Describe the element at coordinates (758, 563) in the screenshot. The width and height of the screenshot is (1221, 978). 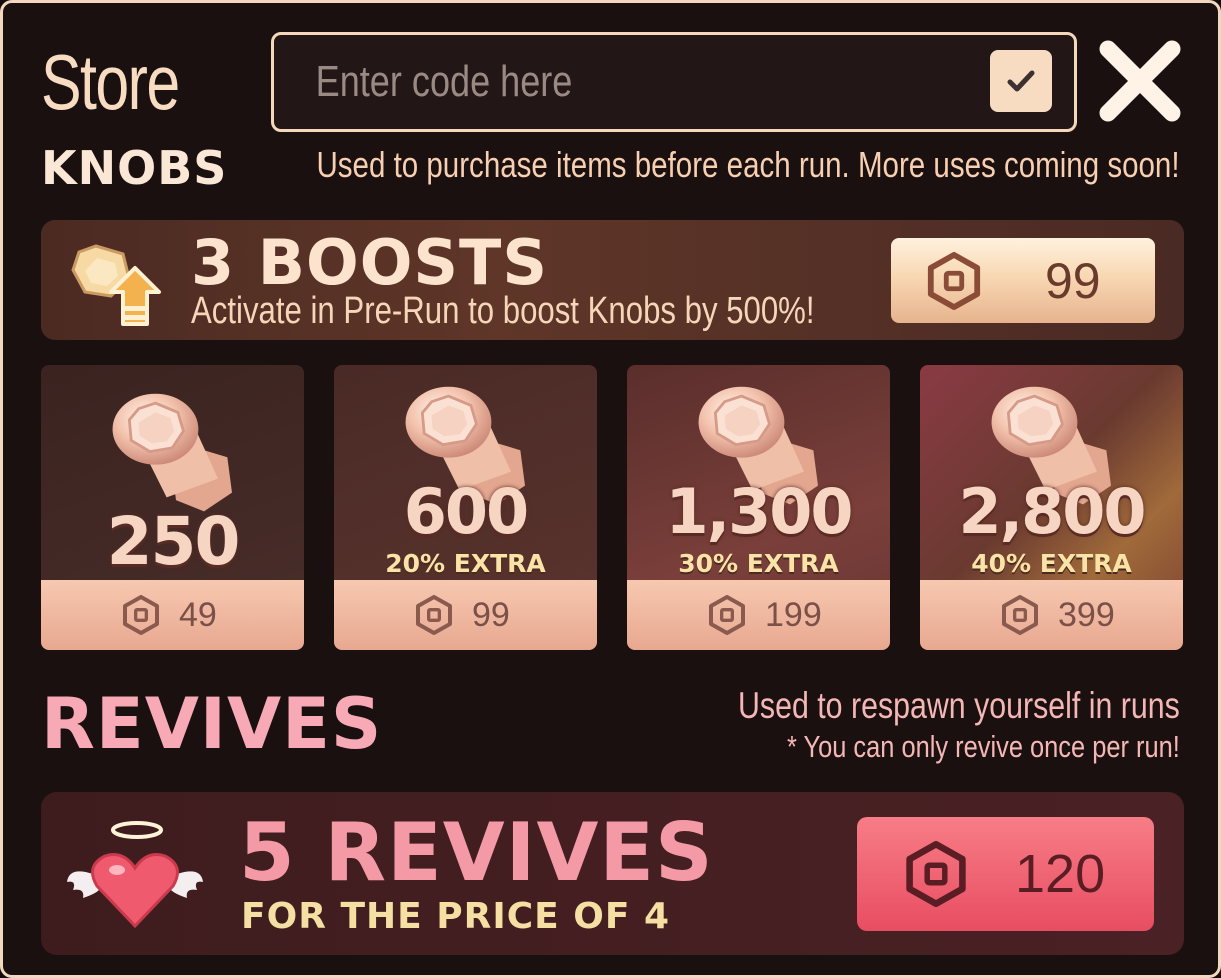
I see `pack-extra: 30% EXTRA` at that location.